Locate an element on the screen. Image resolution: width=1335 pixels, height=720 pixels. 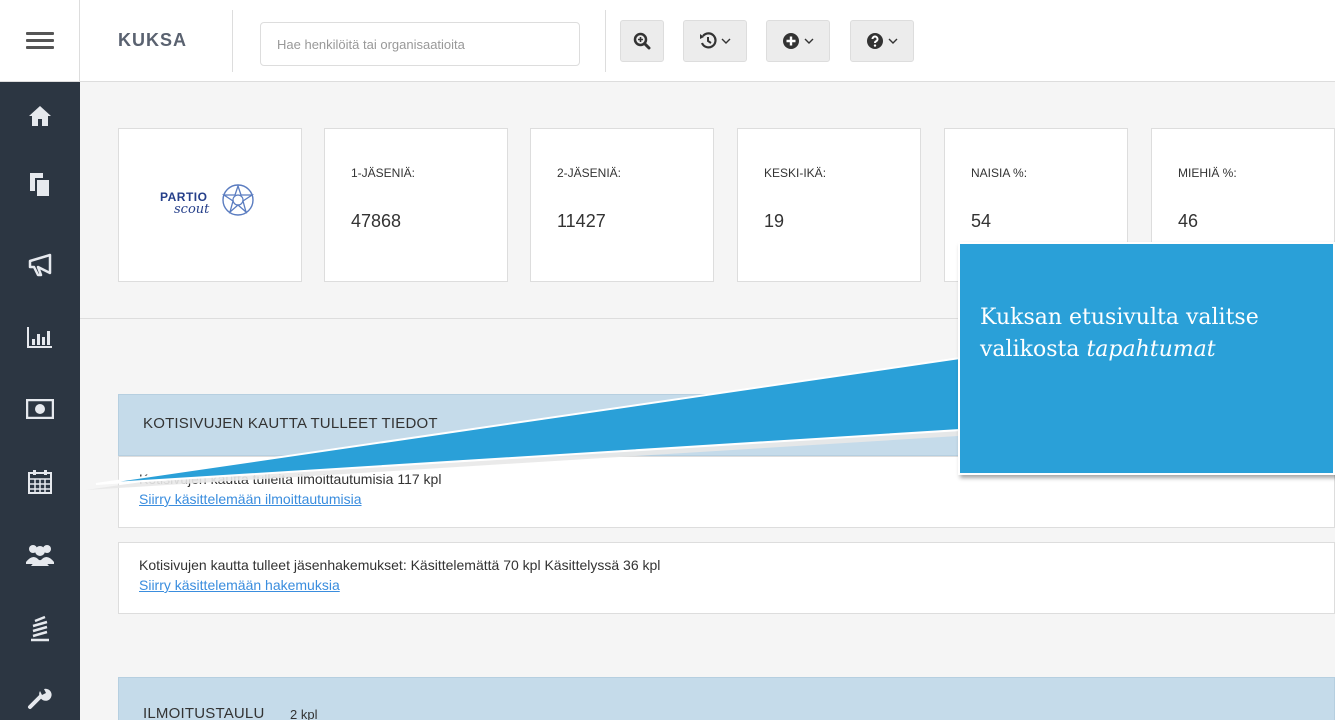
stat-label: KESKI-IKÄ: is located at coordinates (795, 173).